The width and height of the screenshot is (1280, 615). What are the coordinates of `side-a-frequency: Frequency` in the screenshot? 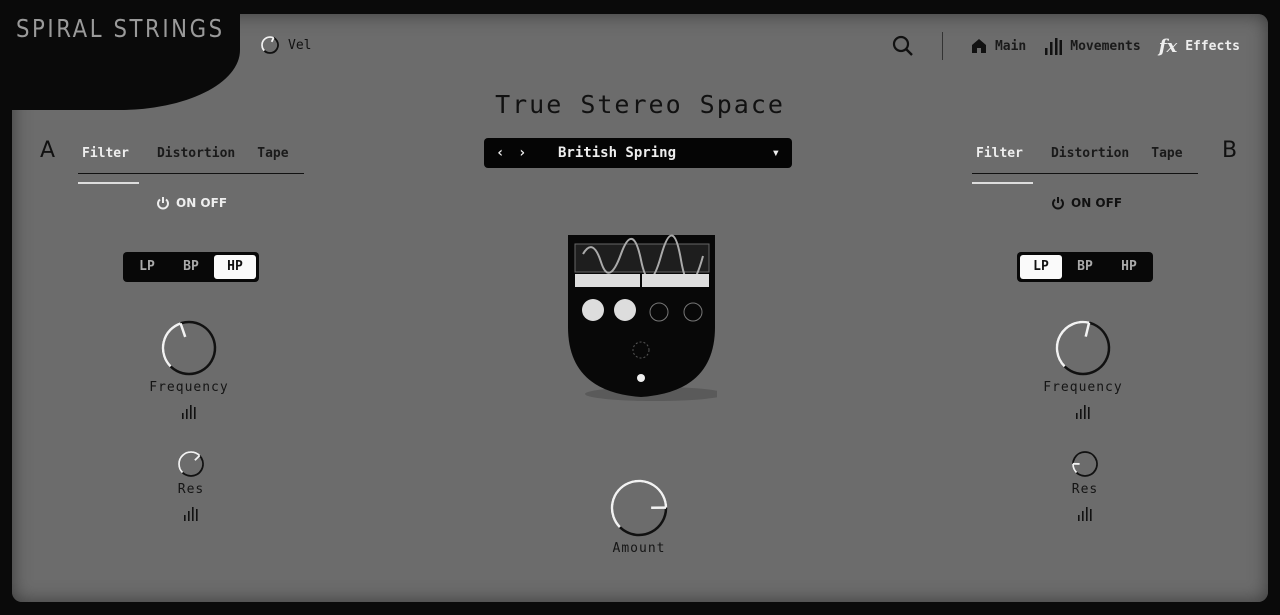 It's located at (189, 369).